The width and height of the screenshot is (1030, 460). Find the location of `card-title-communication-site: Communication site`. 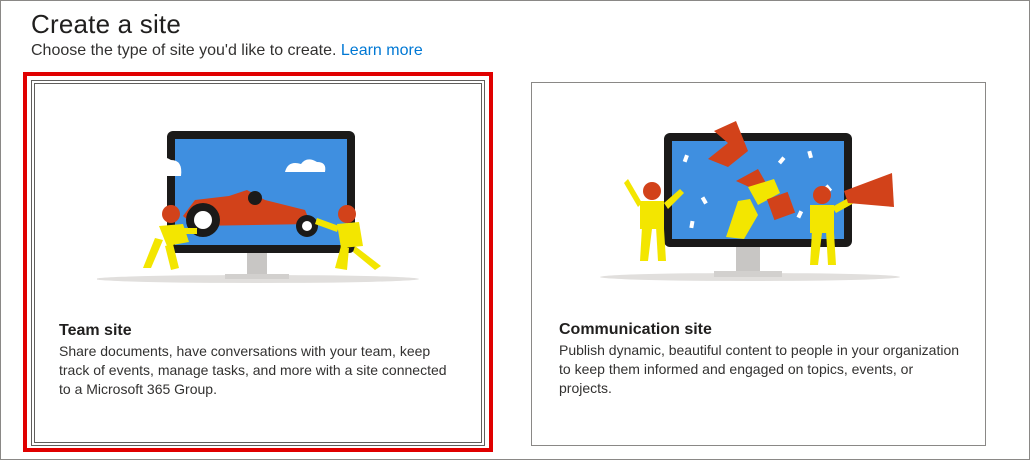

card-title-communication-site: Communication site is located at coordinates (635, 329).